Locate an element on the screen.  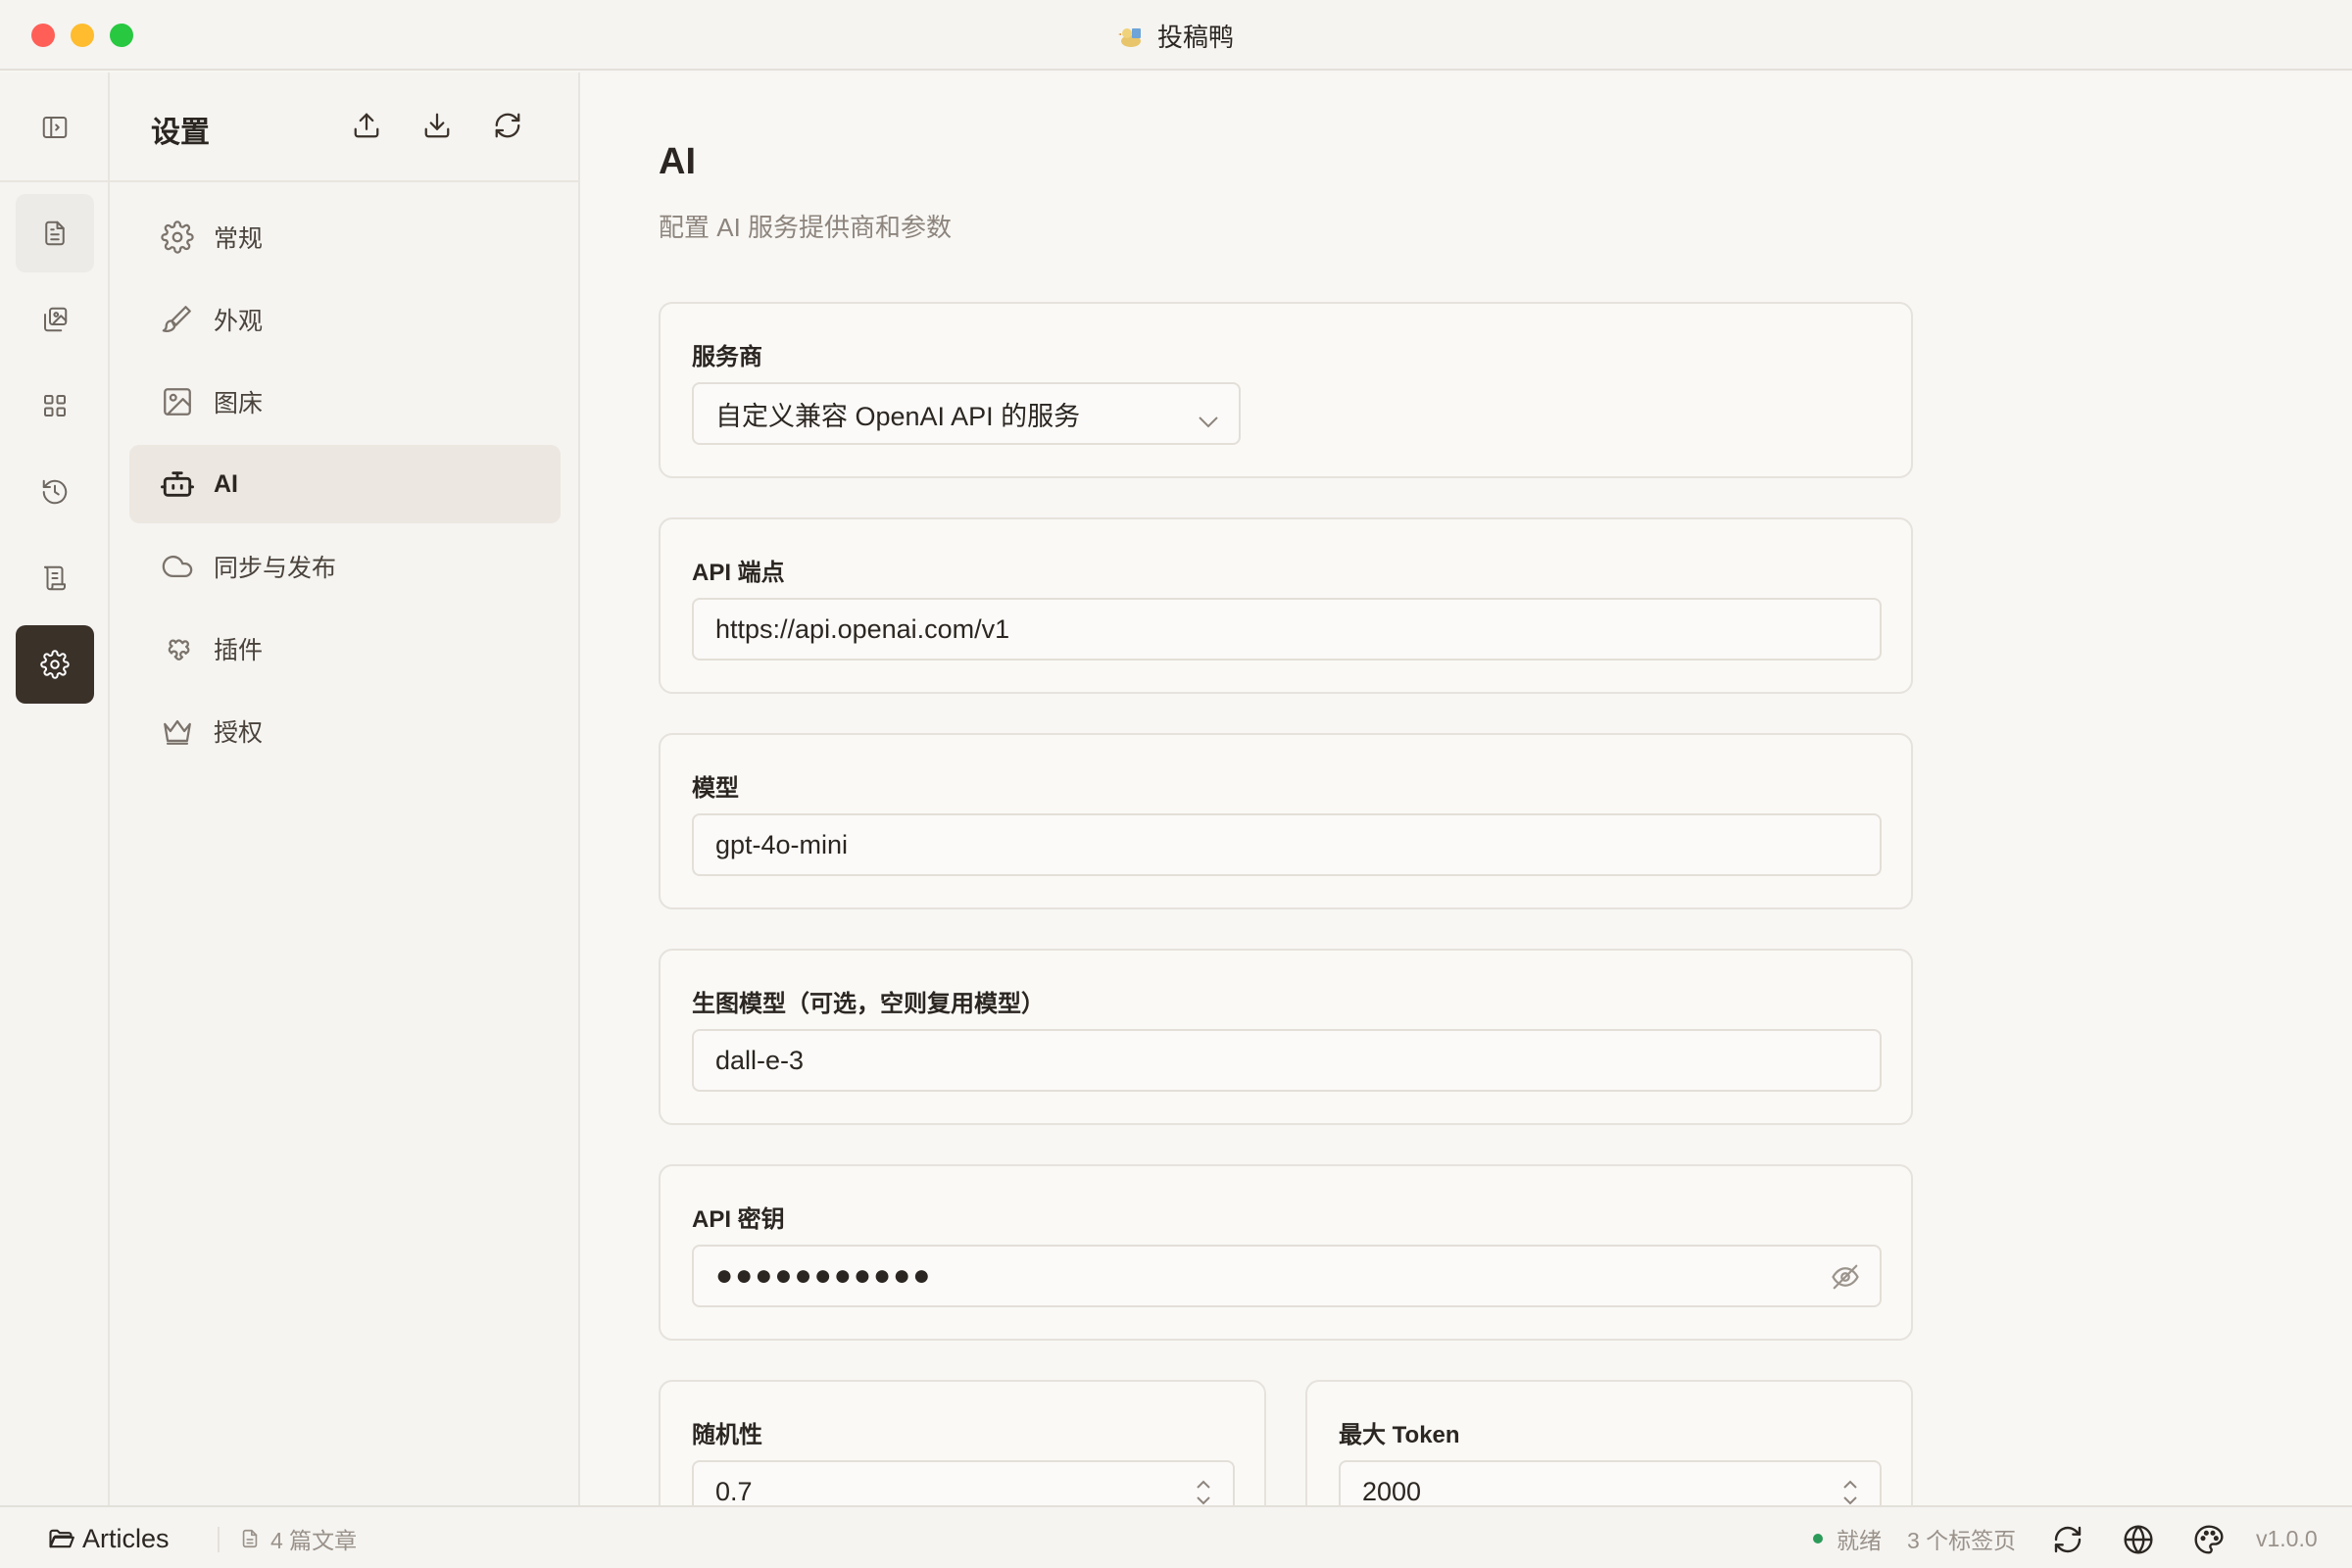
provider-value: 自定义兼容 OpenAI API 的服务 is located at coordinates (898, 416).